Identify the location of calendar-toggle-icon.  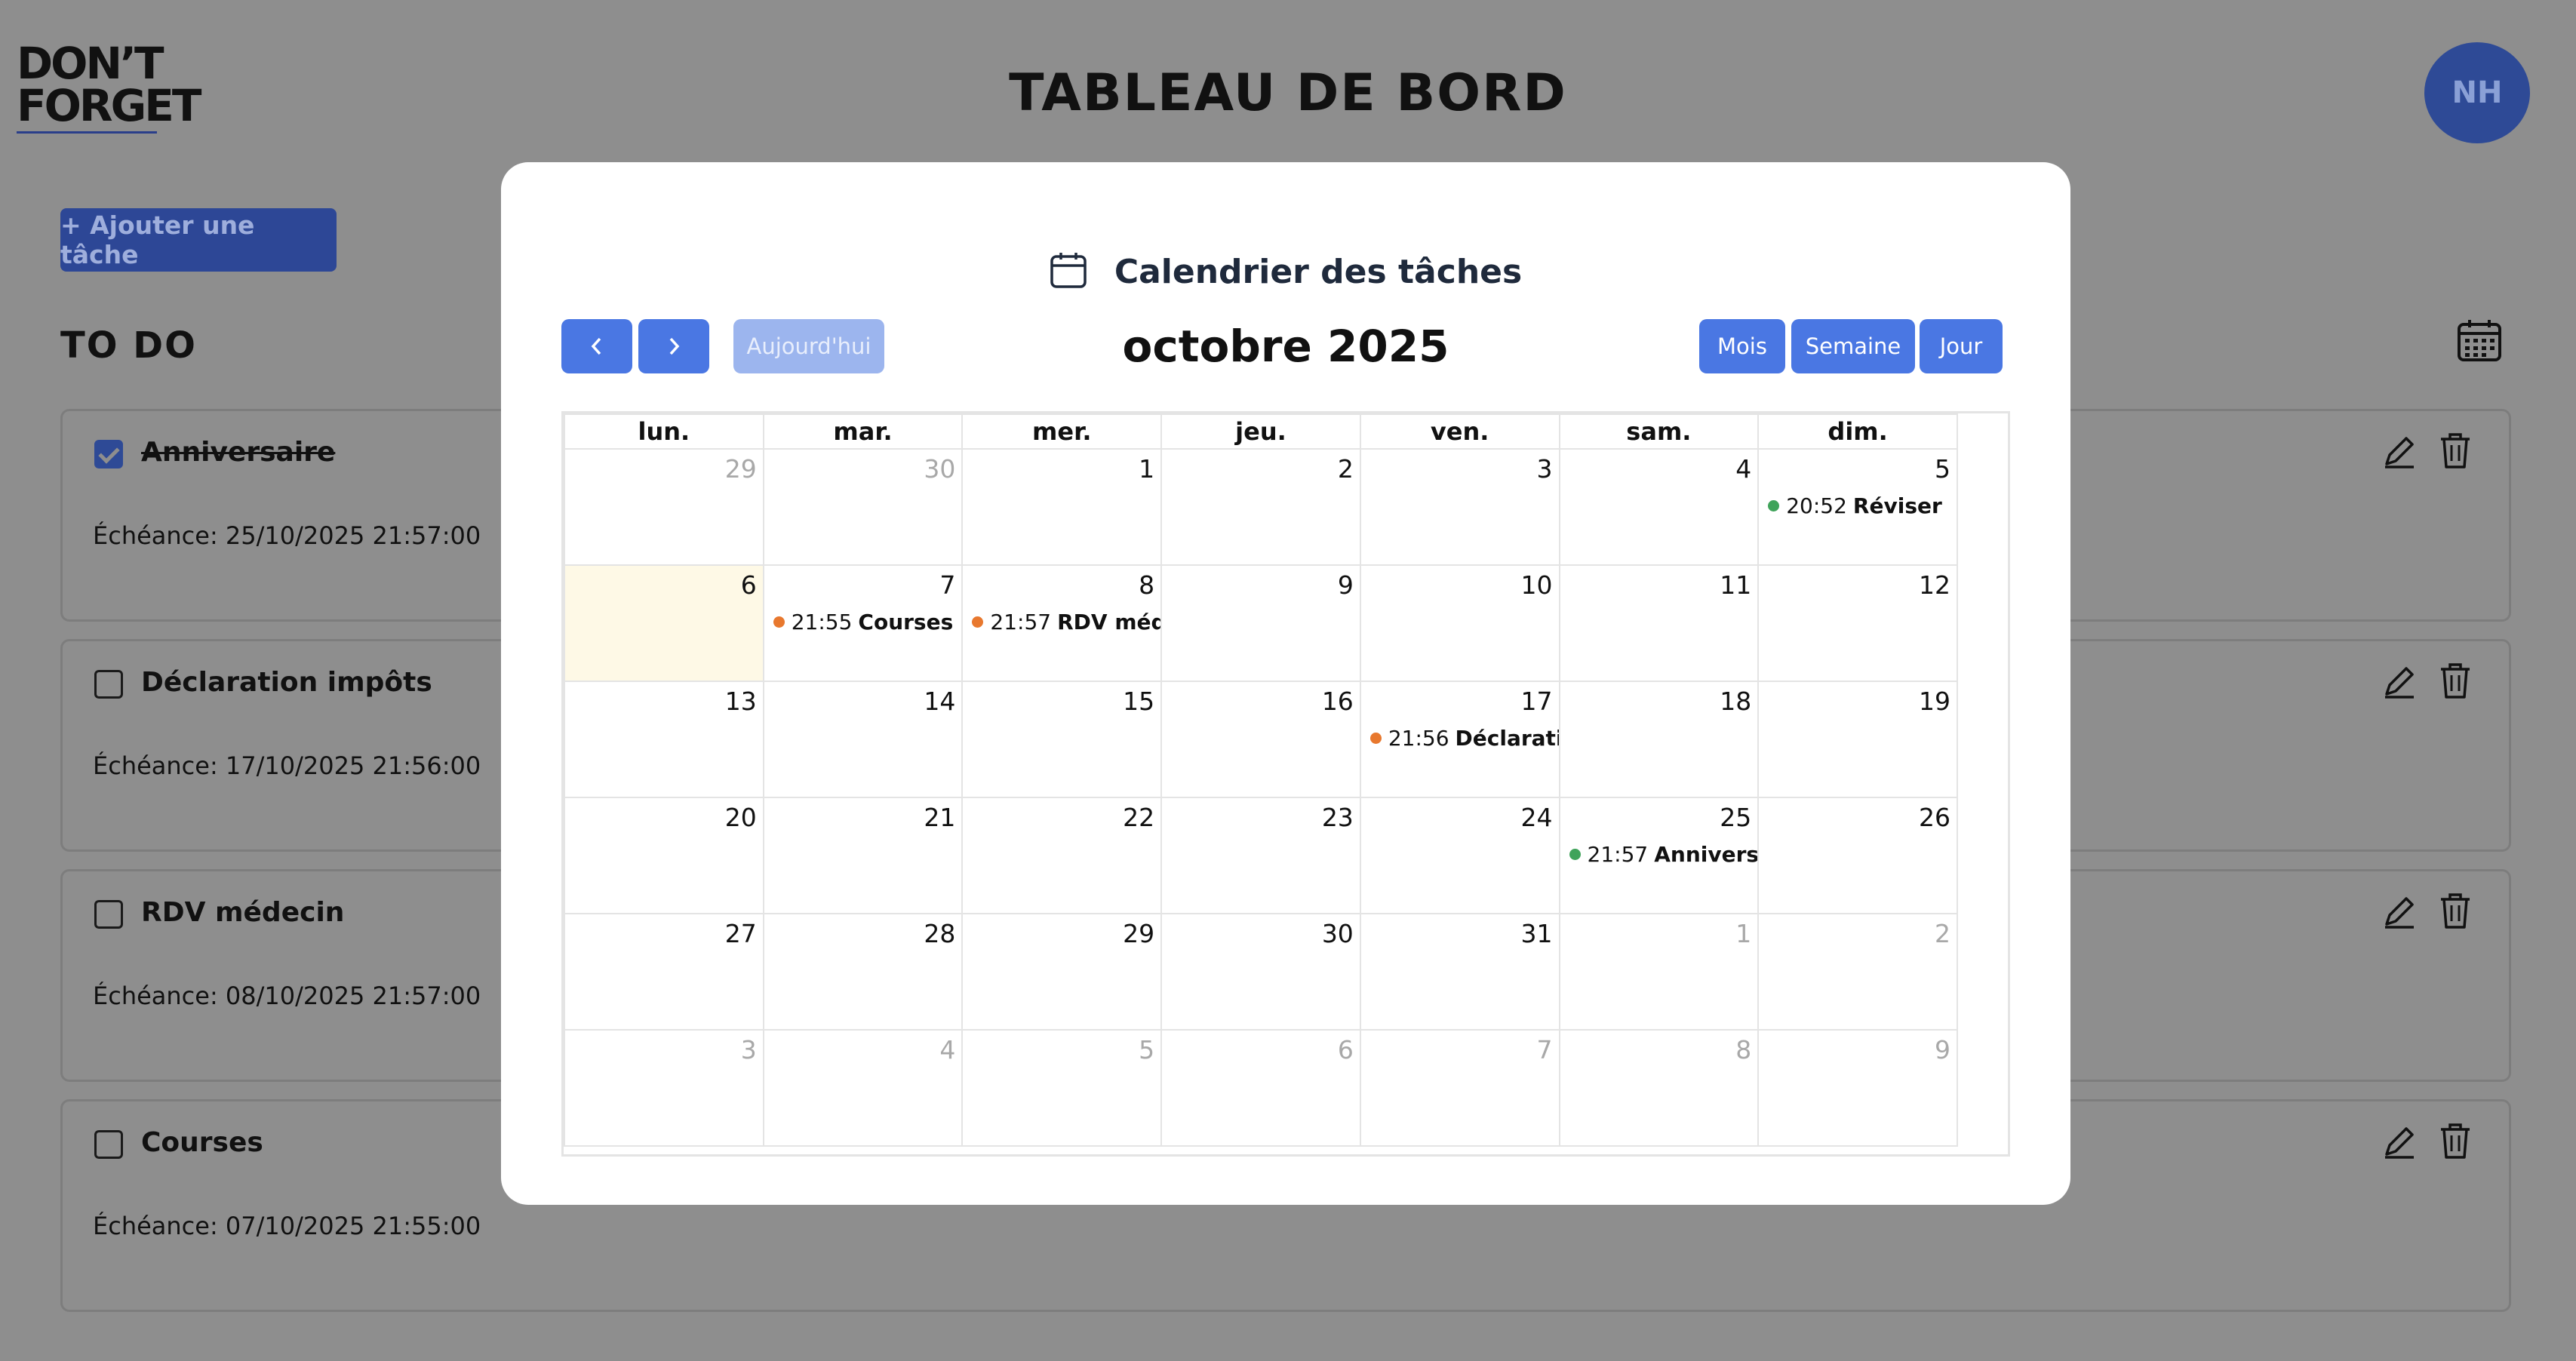
(2479, 340).